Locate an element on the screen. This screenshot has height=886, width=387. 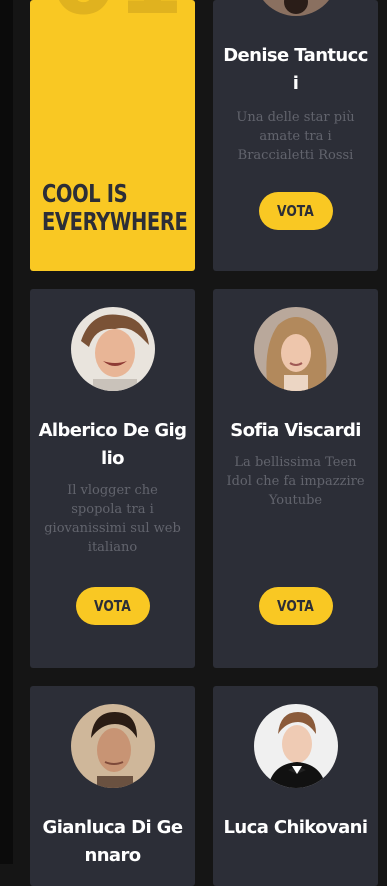
promo-headline-line1: COOL IS is located at coordinates (85, 193).